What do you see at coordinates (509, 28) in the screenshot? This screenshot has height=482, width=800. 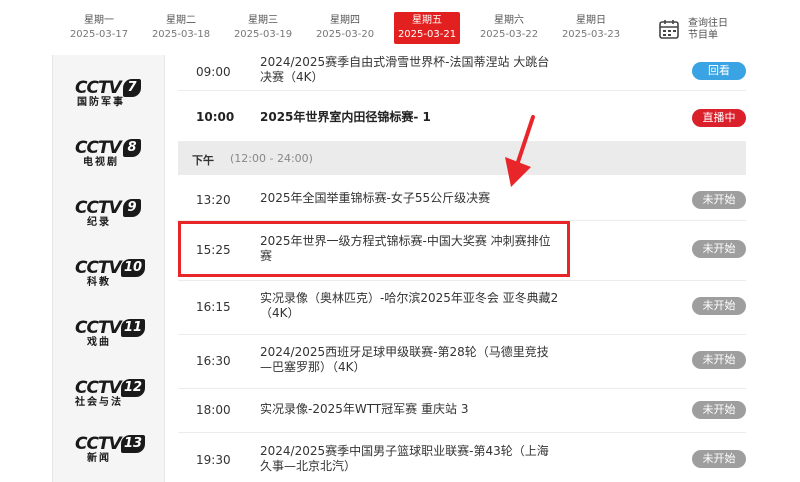 I see `day-tab-sat: 星期六 2025-03-22` at bounding box center [509, 28].